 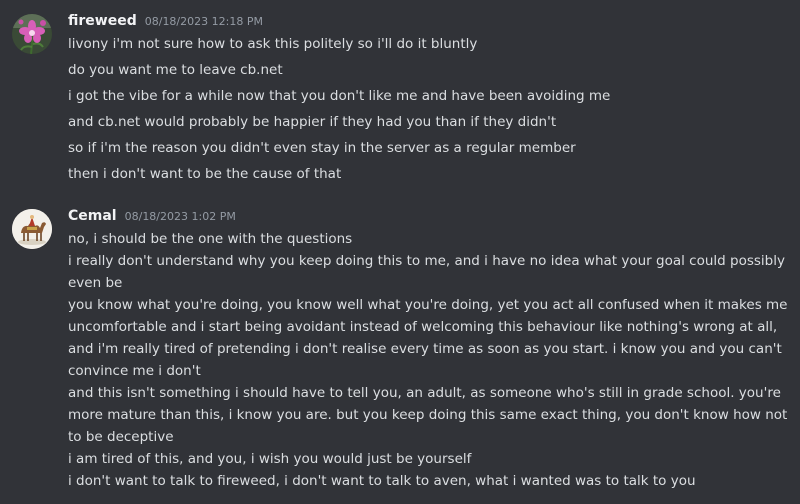 I want to click on message-header: fireweed 08/18/2023 12:18 PM, so click(x=165, y=23).